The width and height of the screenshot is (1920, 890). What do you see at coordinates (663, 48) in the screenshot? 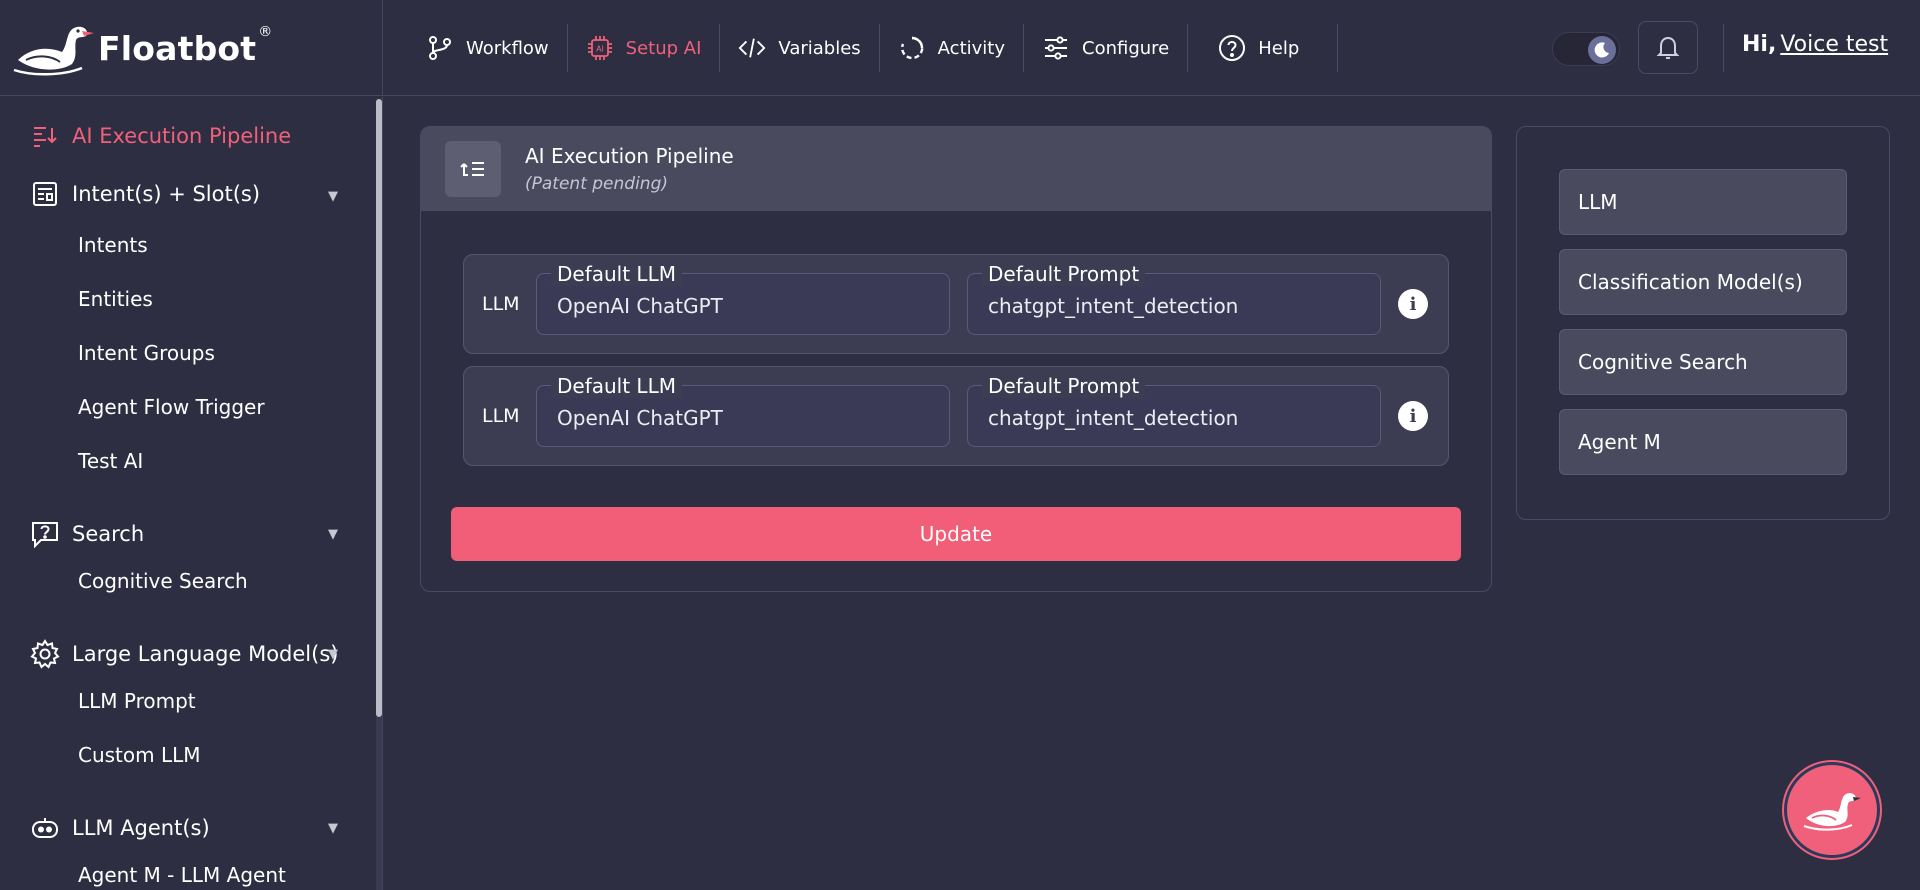
I see `nav-label: Setup AI` at bounding box center [663, 48].